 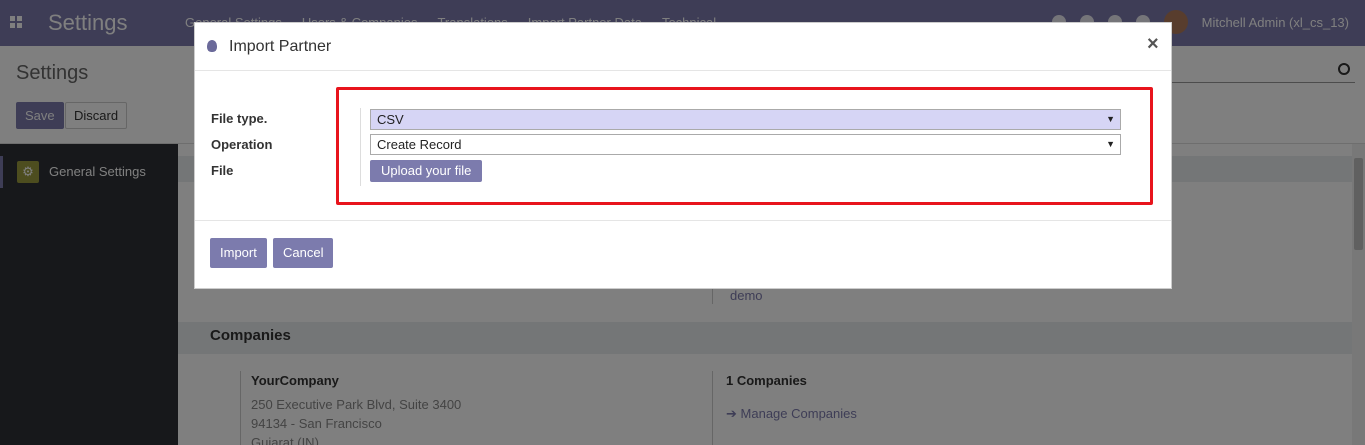 I want to click on dialog-header: Import Partner ×, so click(x=683, y=47).